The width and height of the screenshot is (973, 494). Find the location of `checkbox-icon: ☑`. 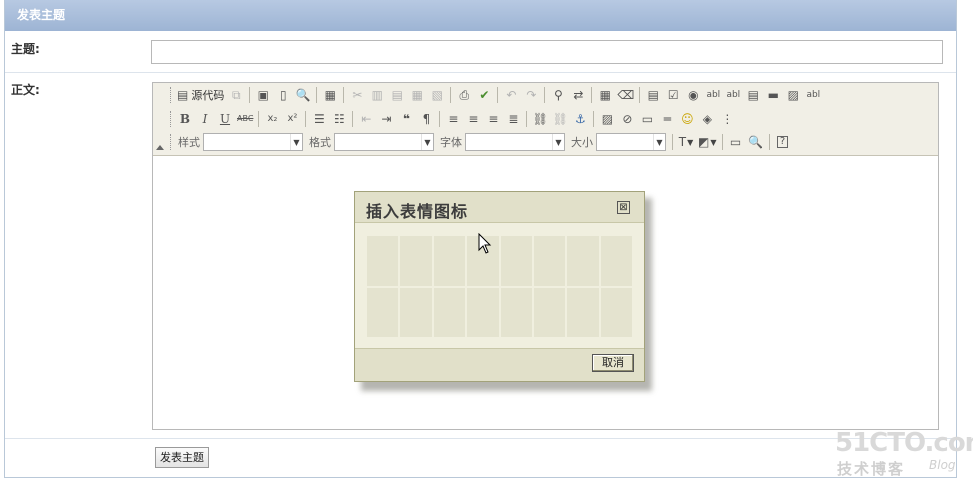

checkbox-icon: ☑ is located at coordinates (673, 95).